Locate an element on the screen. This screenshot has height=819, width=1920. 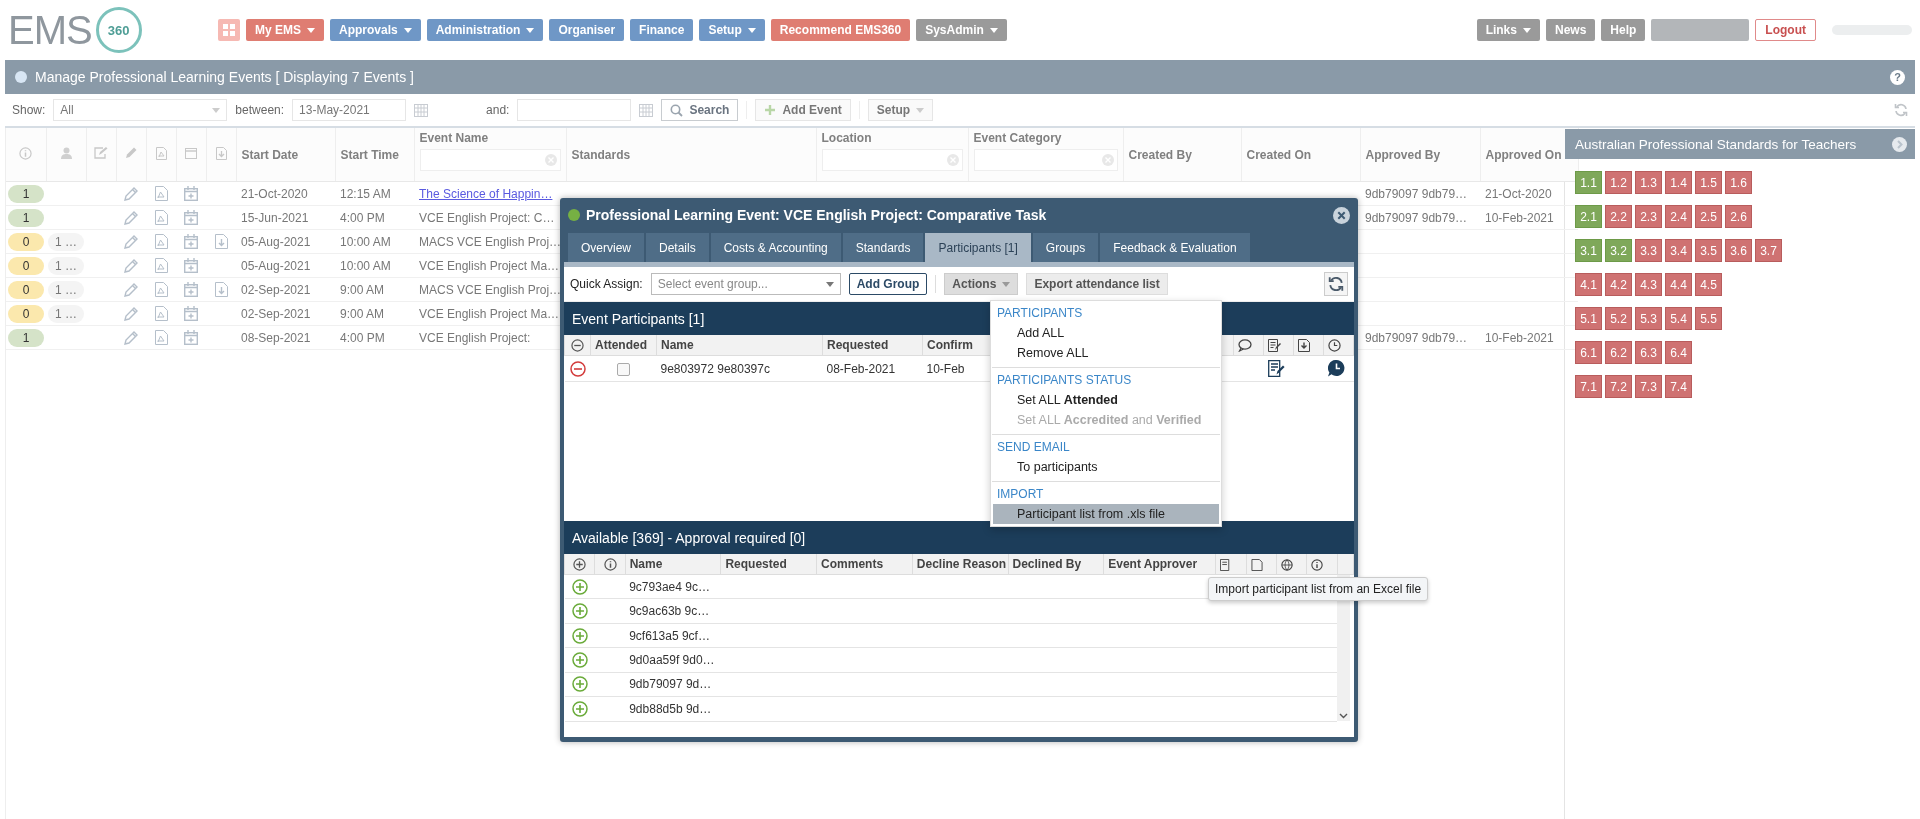
standard-tag: 3.1 is located at coordinates (1588, 250).